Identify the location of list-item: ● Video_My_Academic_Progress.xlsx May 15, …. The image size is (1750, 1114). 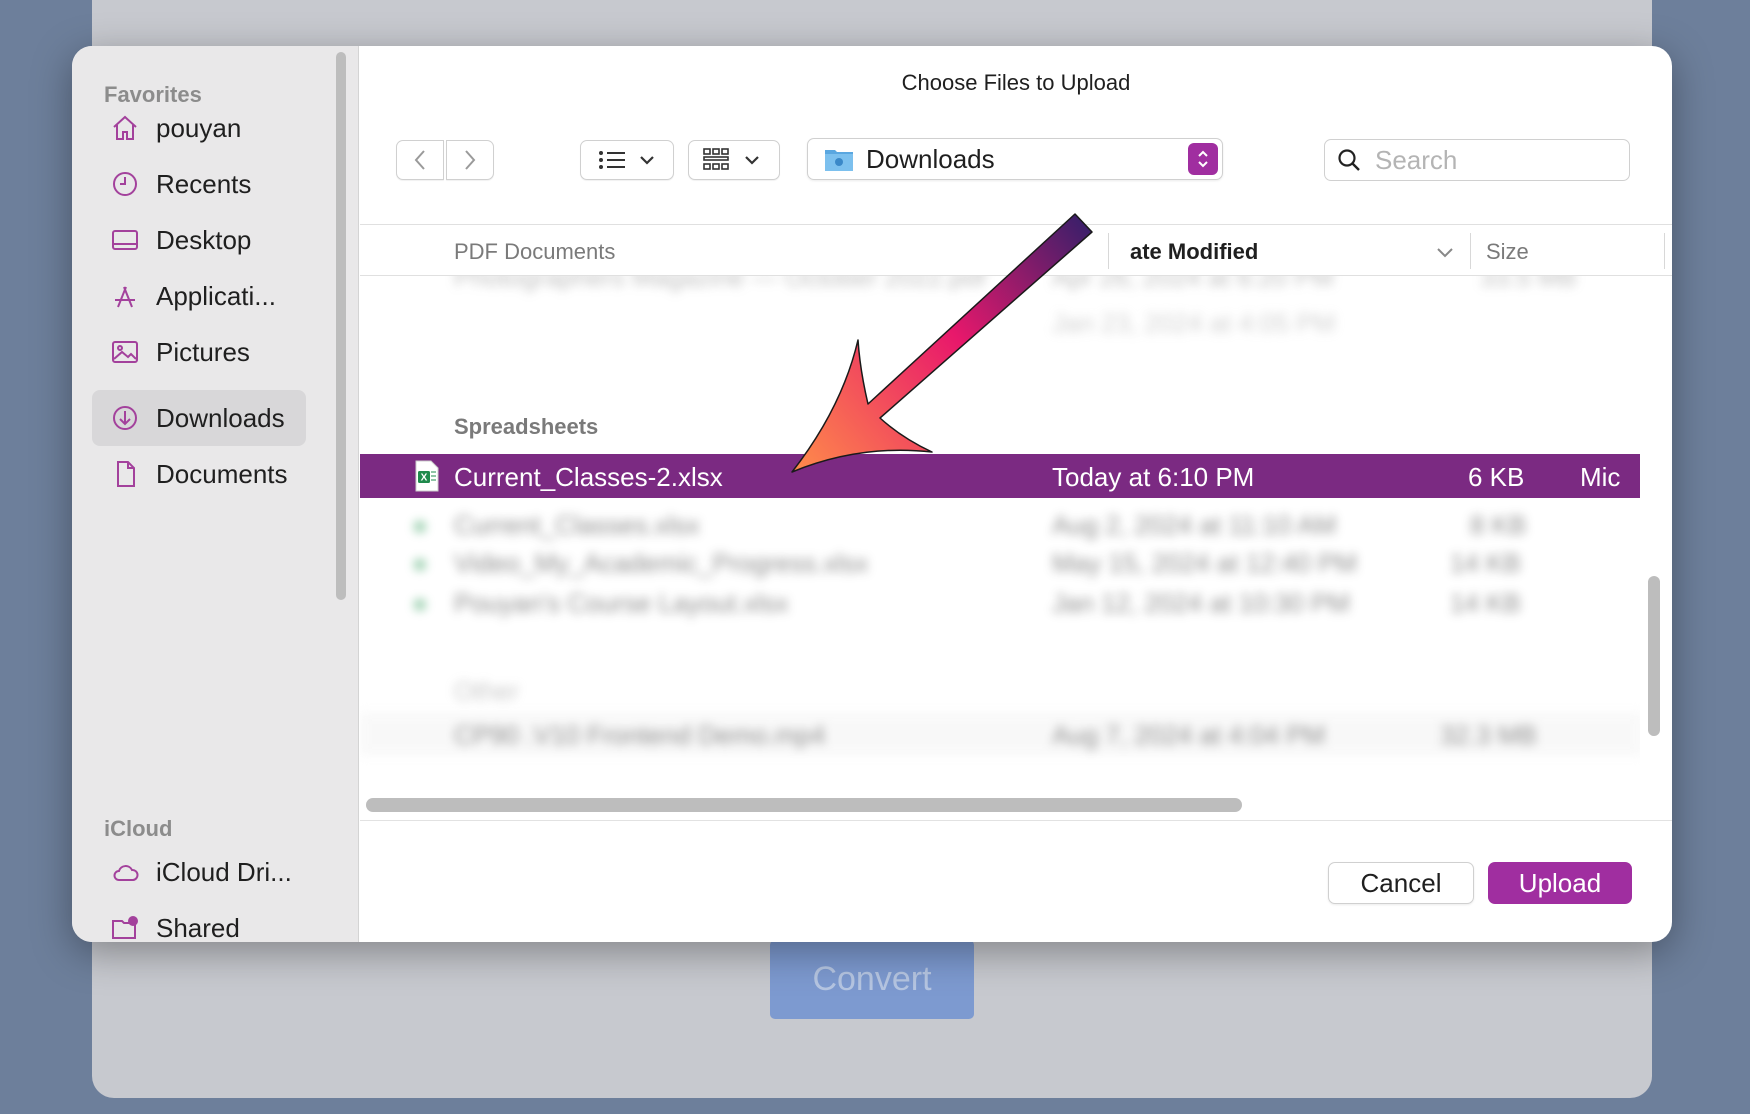
(1000, 562).